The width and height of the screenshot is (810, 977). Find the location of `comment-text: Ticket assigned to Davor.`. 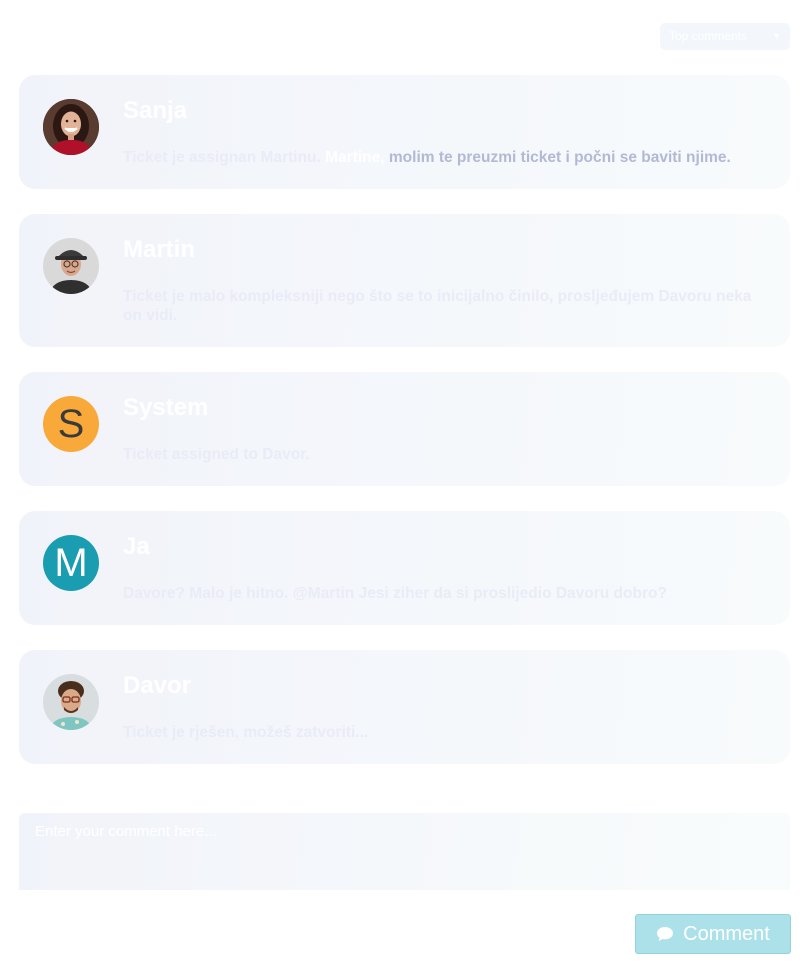

comment-text: Ticket assigned to Davor. is located at coordinates (216, 454).